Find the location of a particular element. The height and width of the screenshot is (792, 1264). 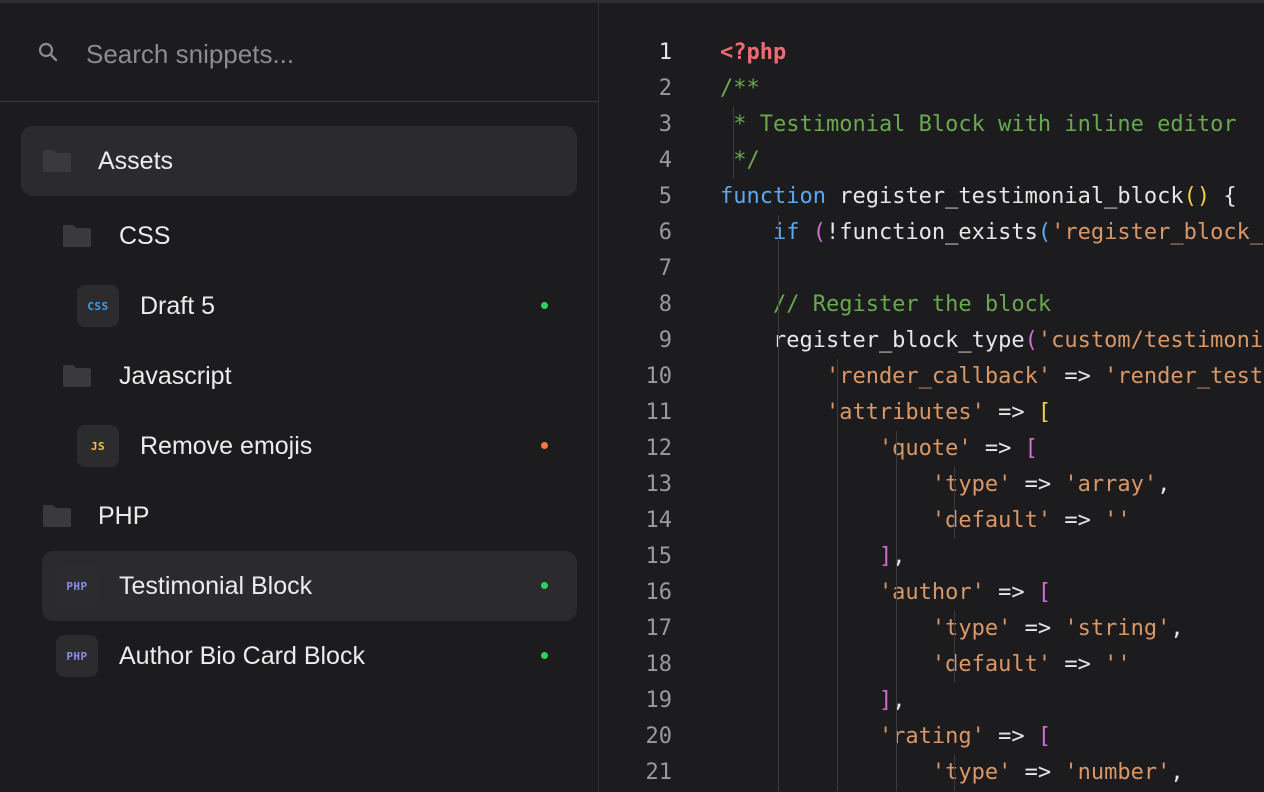

code-text: 'type' => 'string', is located at coordinates (952, 629).